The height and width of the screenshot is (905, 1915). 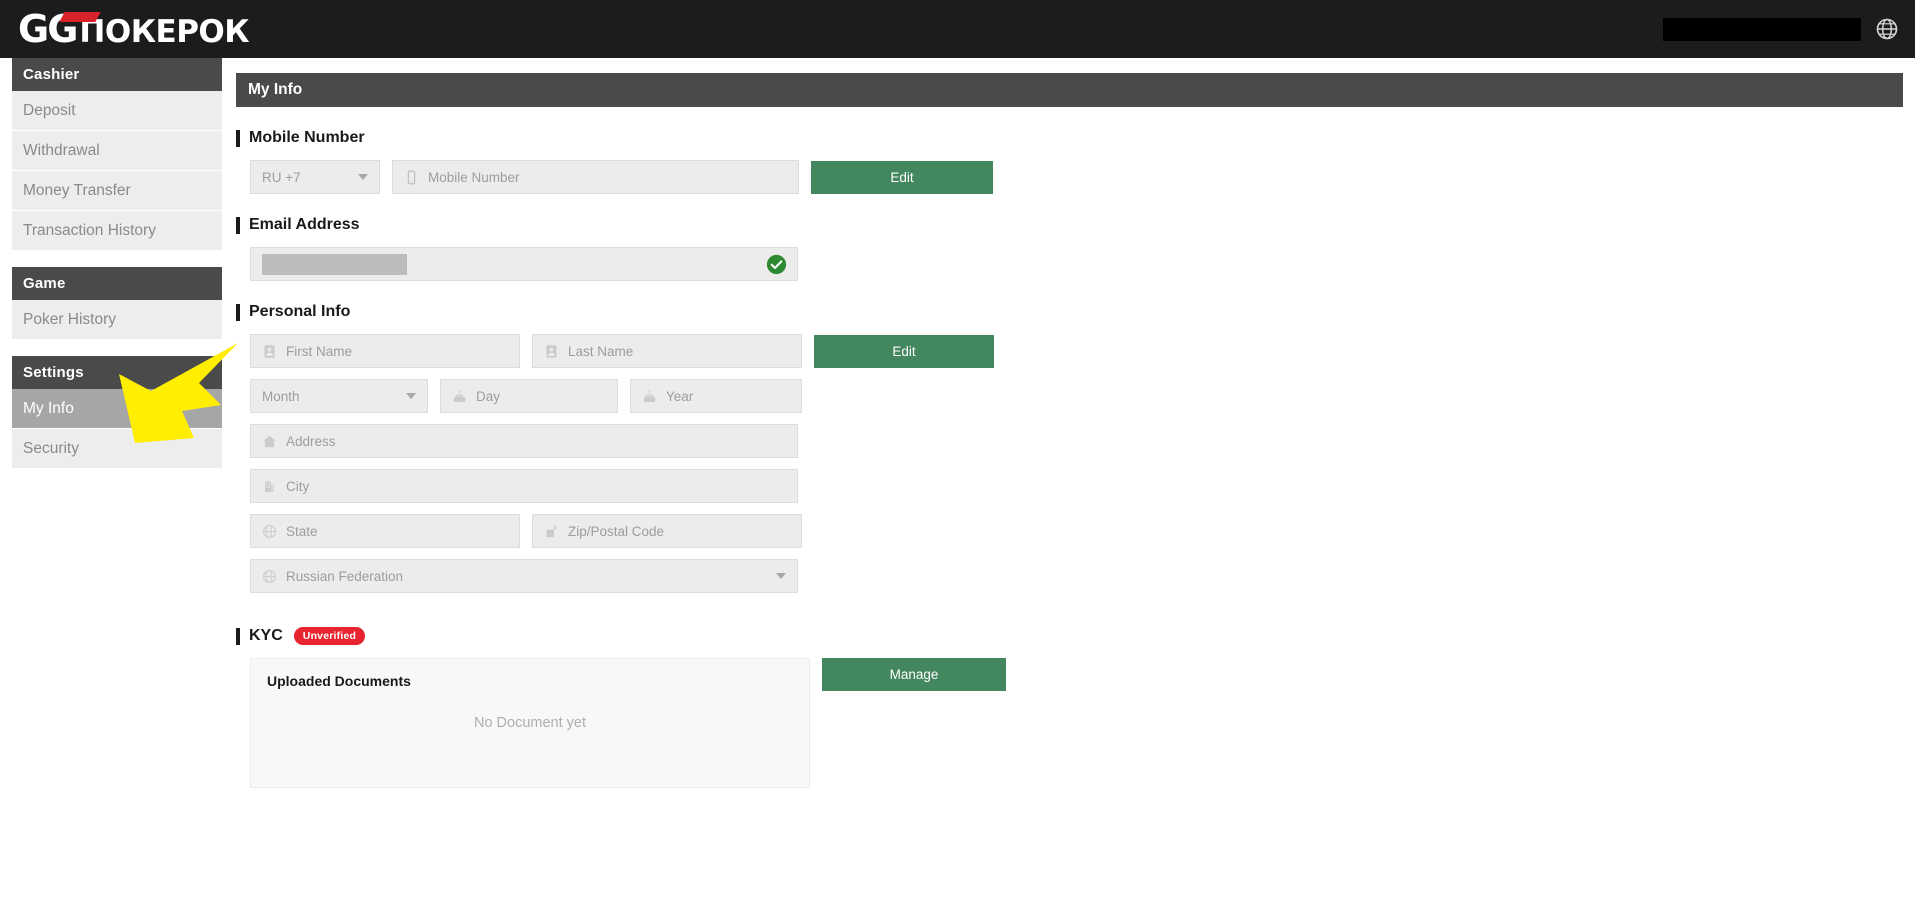 I want to click on sidebar-header-settings: Settings, so click(x=117, y=372).